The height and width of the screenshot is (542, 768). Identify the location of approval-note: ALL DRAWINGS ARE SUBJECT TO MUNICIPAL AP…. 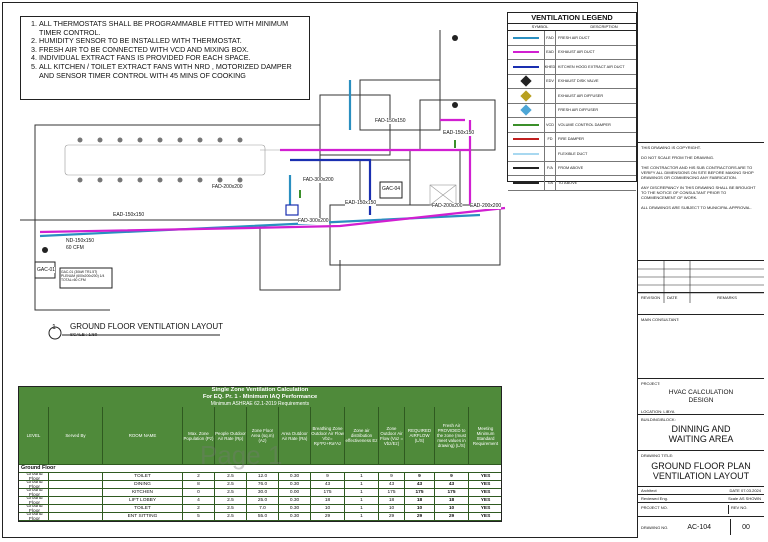
(696, 207).